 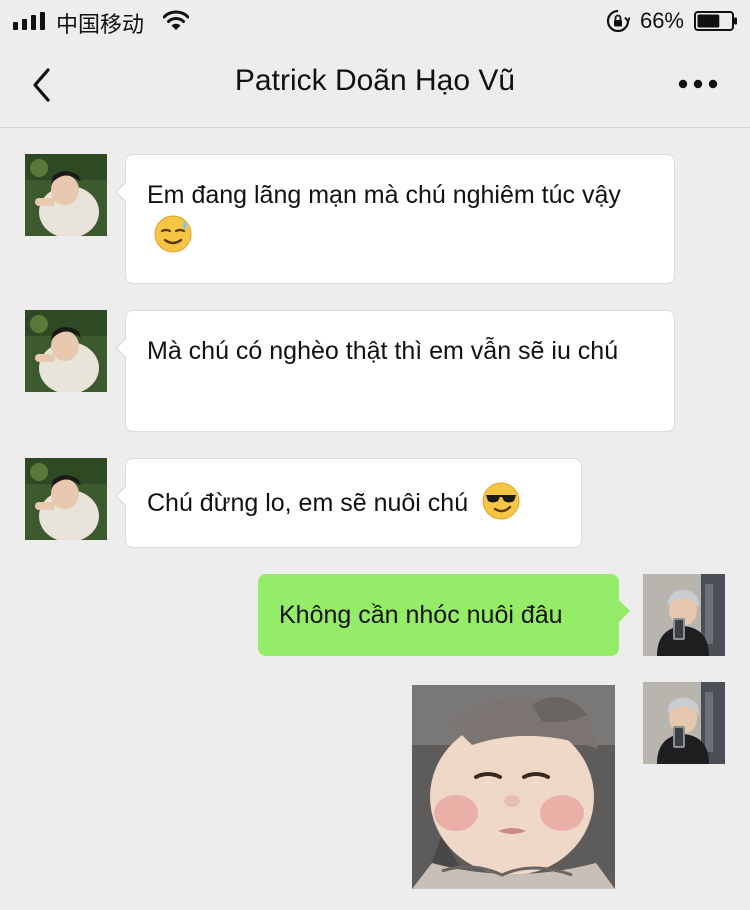 I want to click on message-bubble: Em đang lãng mạn mà chú nghiêm túc vậy, so click(x=395, y=219).